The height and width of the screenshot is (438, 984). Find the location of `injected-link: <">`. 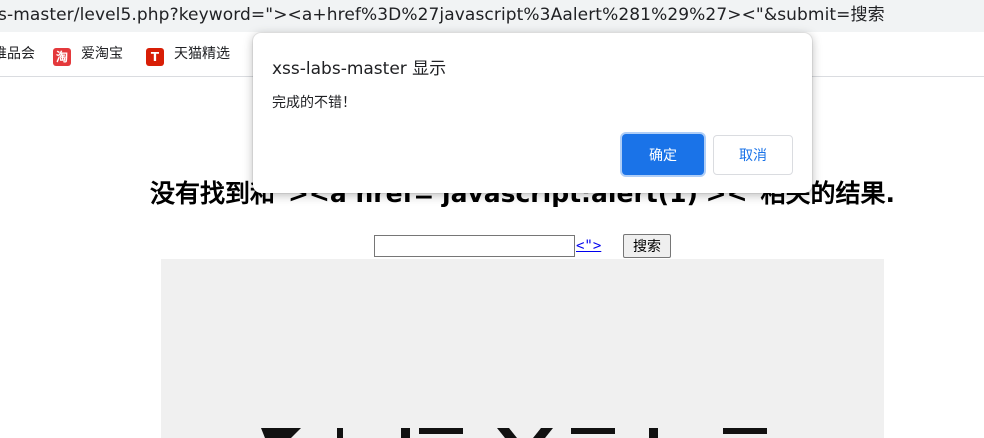

injected-link: <"> is located at coordinates (588, 246).